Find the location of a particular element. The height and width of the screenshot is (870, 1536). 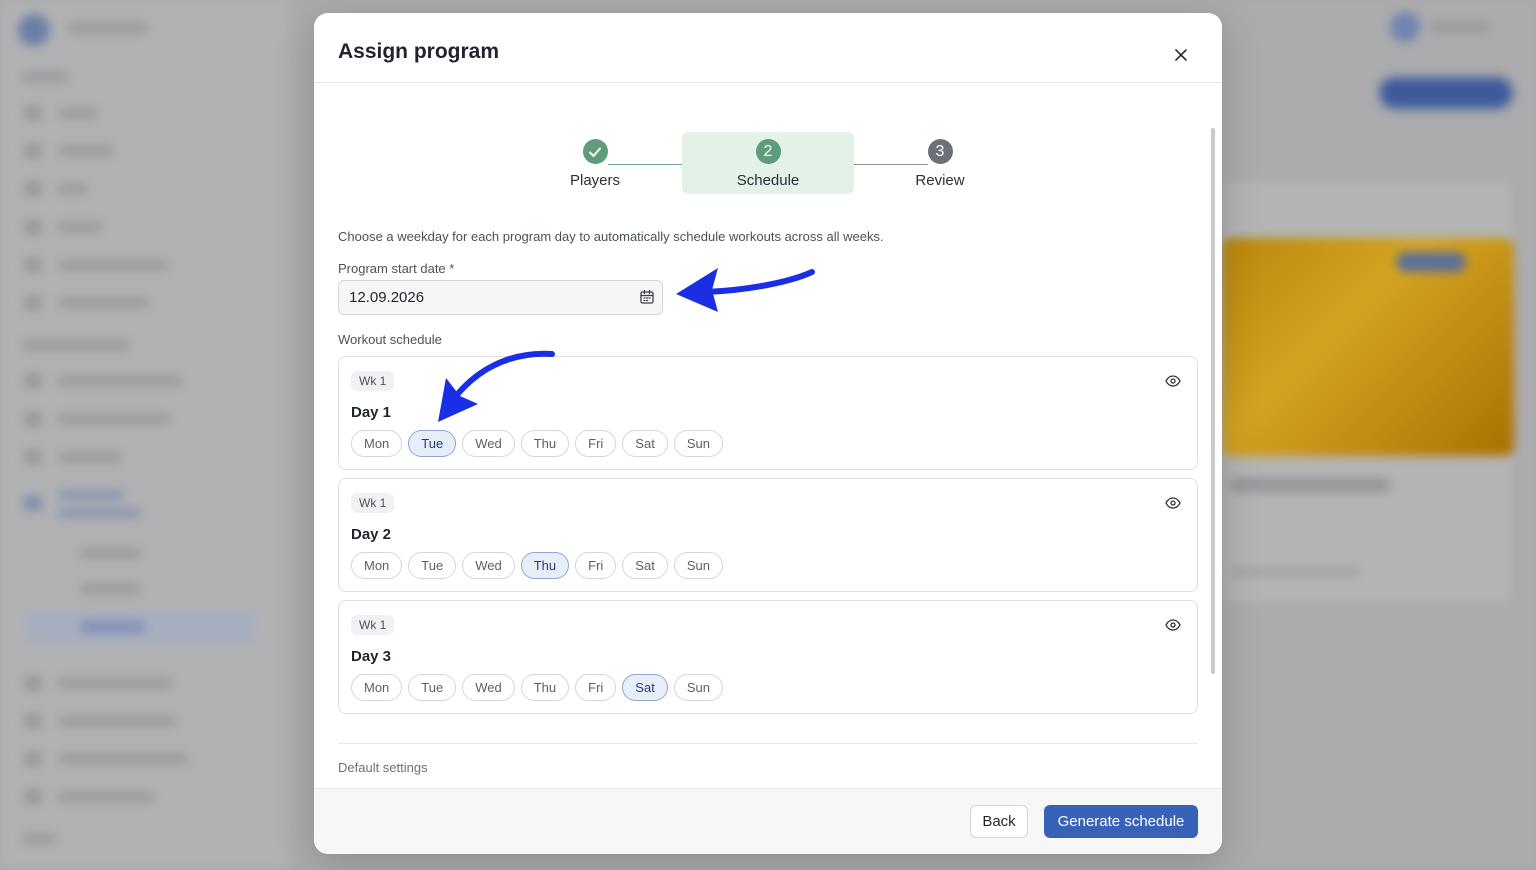

step-number: 3 is located at coordinates (940, 151).